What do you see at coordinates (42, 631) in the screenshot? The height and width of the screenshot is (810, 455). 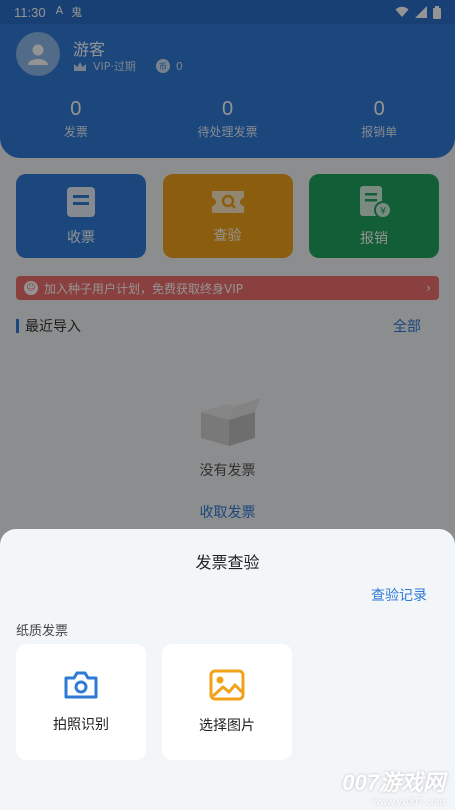 I see `paper-invoice-label: 纸质发票` at bounding box center [42, 631].